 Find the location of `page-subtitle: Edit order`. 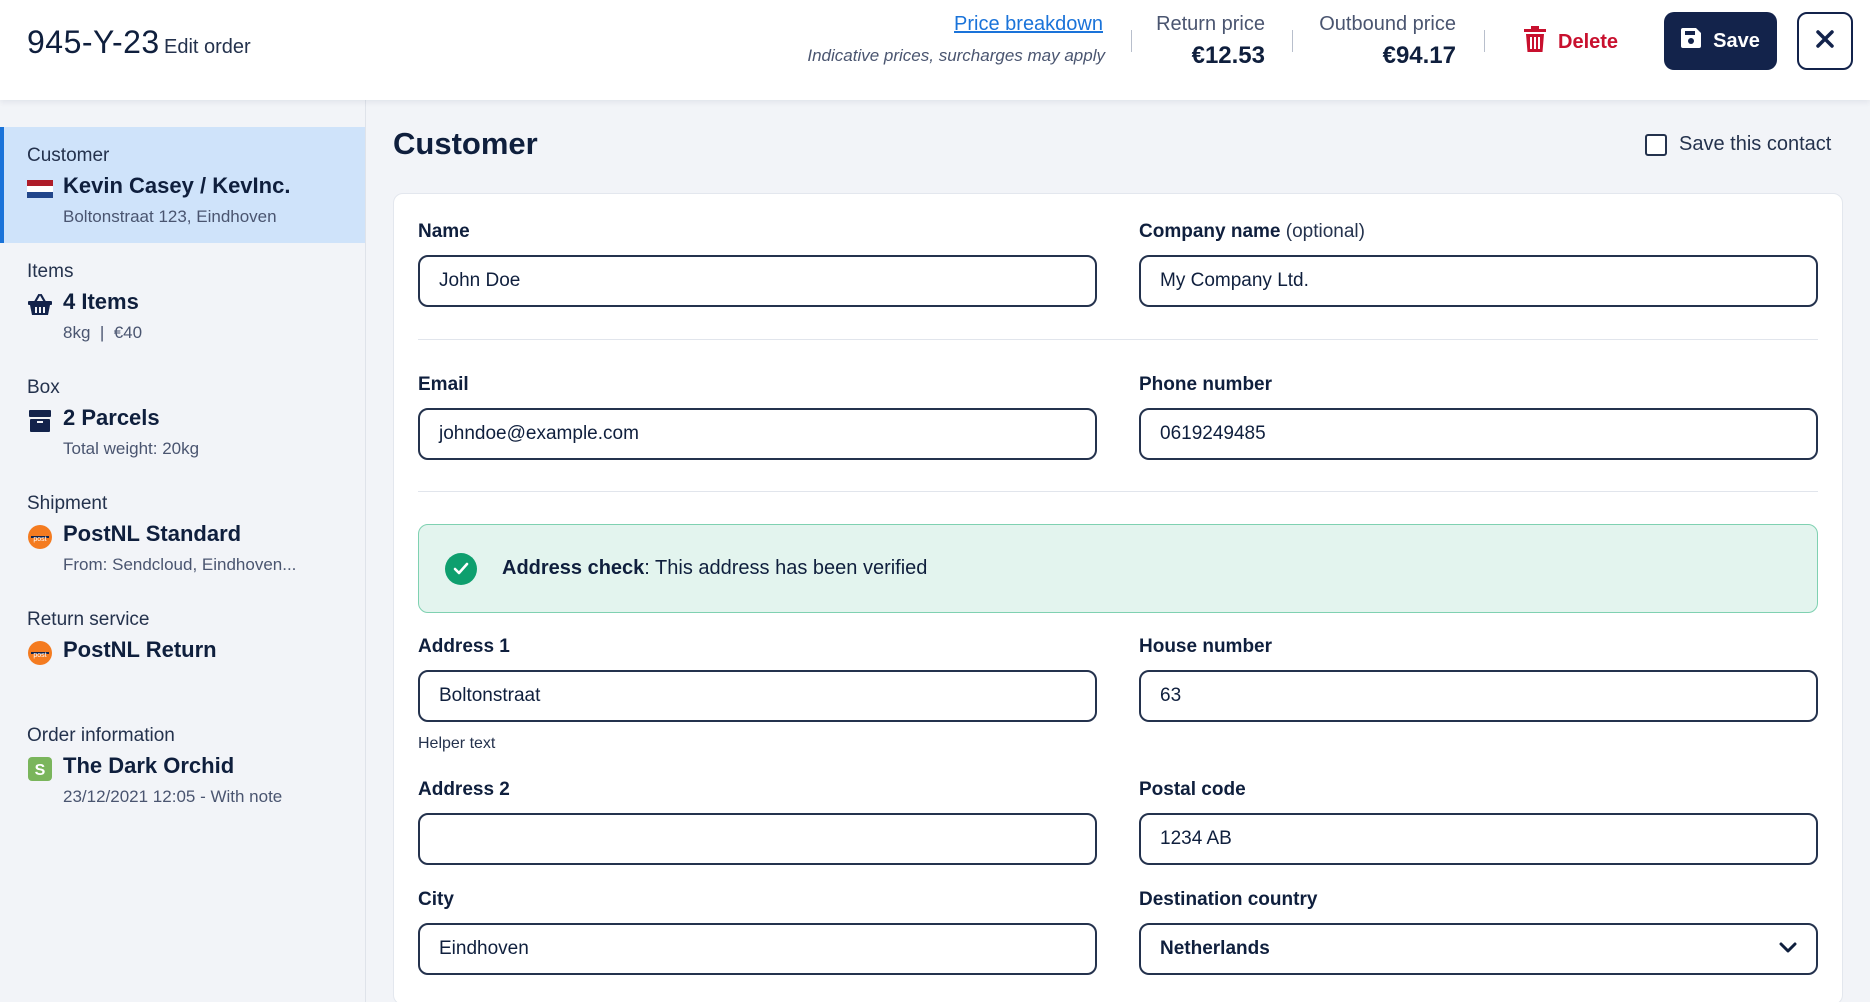

page-subtitle: Edit order is located at coordinates (207, 47).